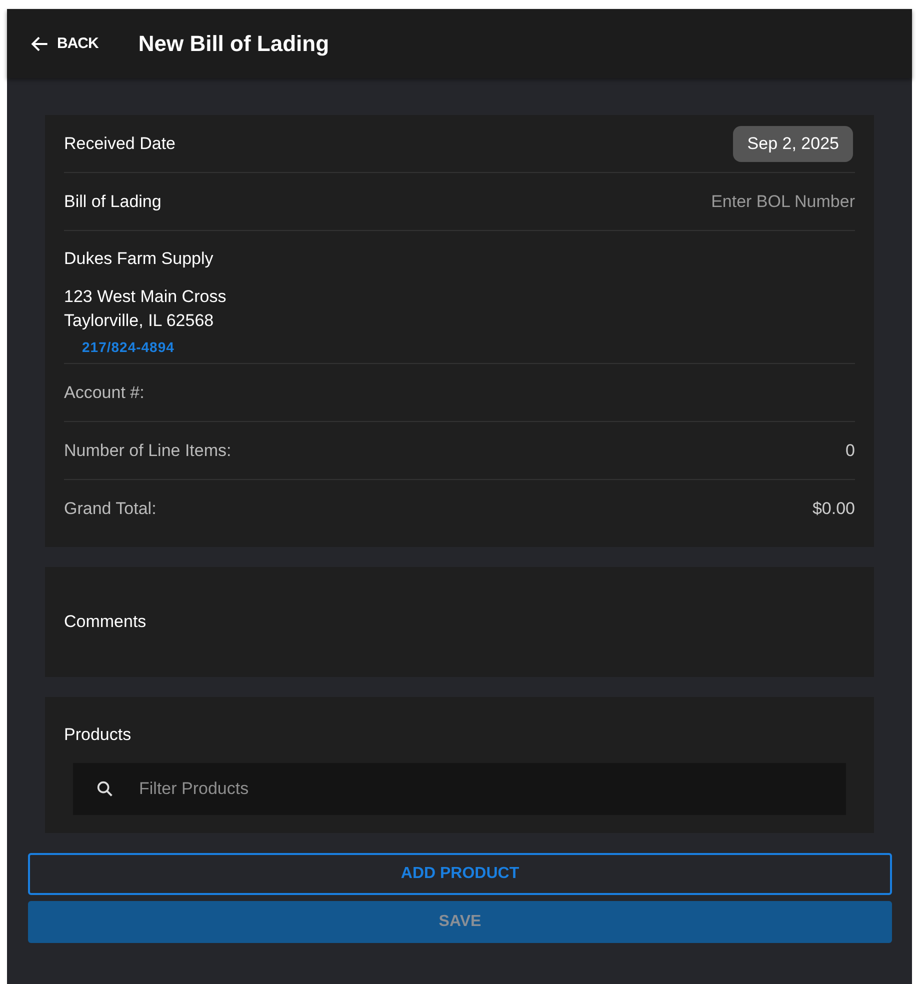 The height and width of the screenshot is (984, 916). I want to click on summary-value: $0.00, so click(833, 508).